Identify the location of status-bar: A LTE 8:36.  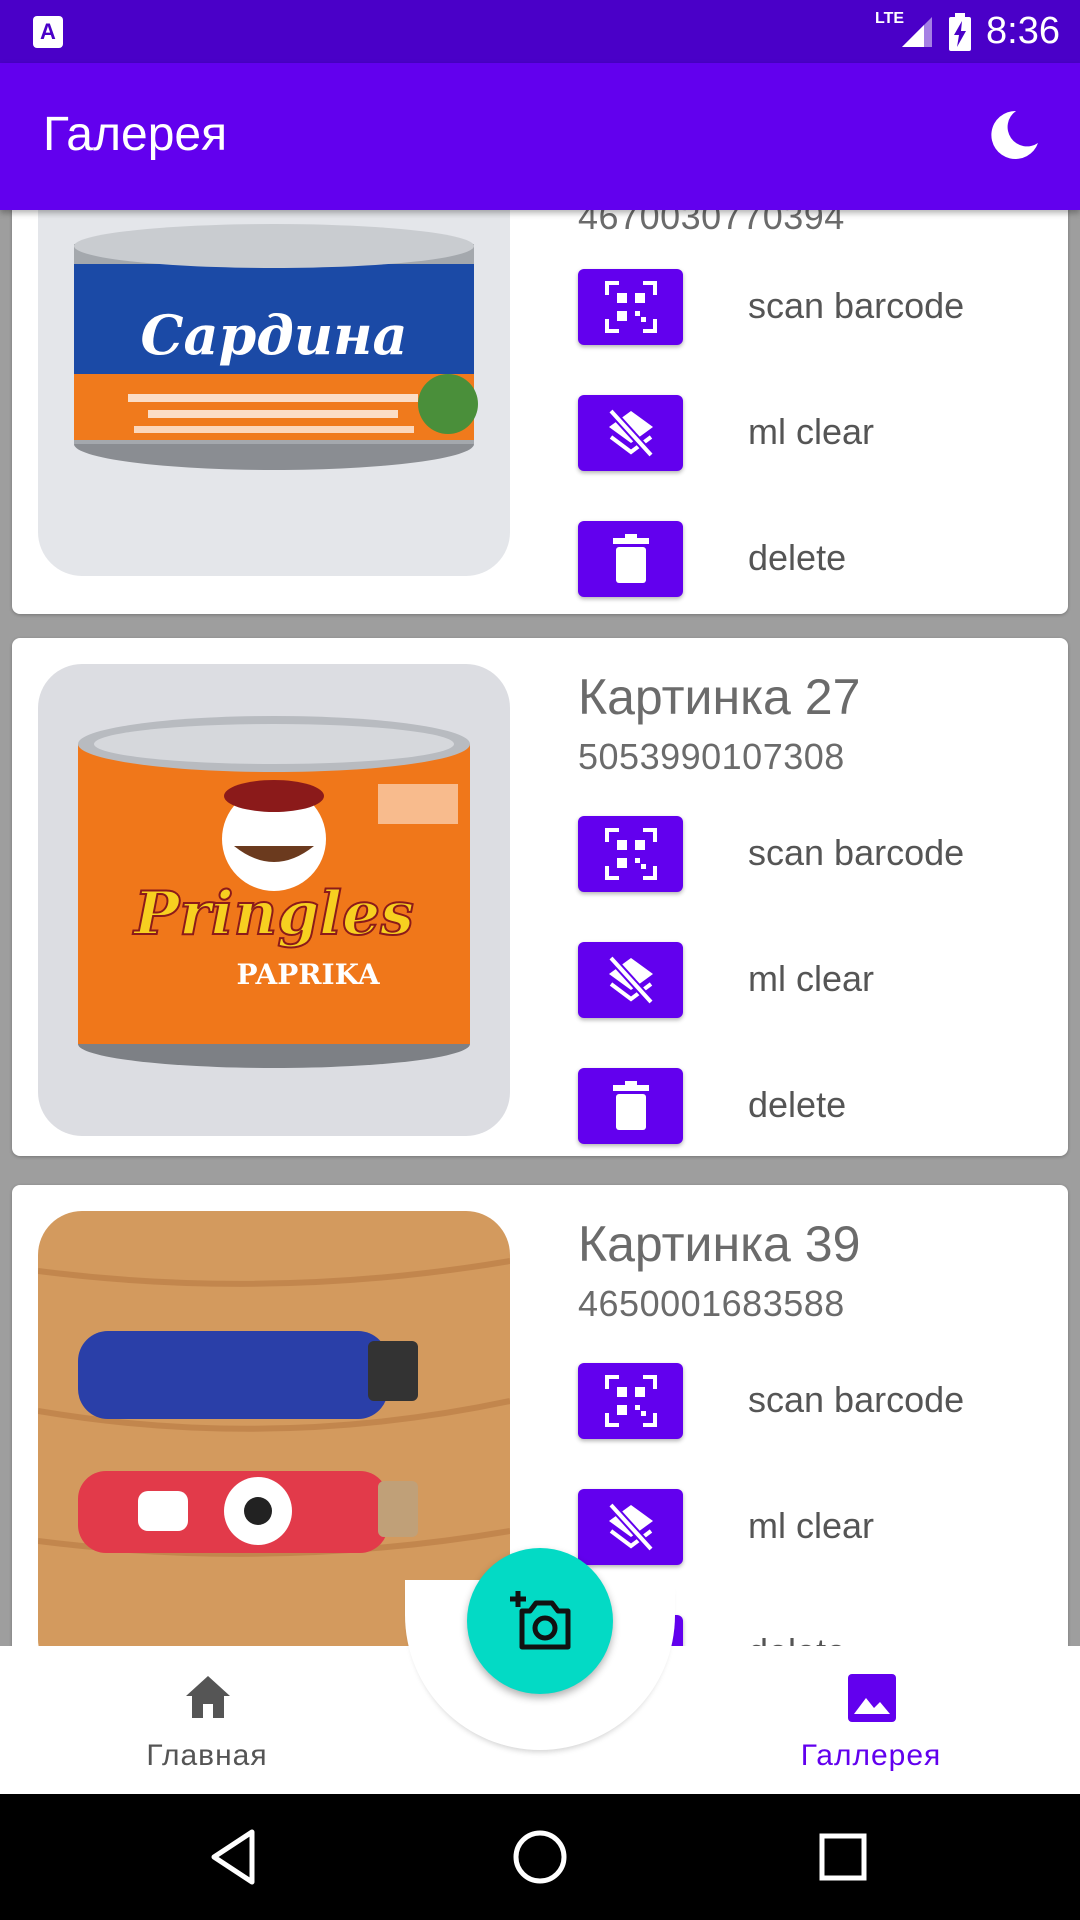
(540, 31).